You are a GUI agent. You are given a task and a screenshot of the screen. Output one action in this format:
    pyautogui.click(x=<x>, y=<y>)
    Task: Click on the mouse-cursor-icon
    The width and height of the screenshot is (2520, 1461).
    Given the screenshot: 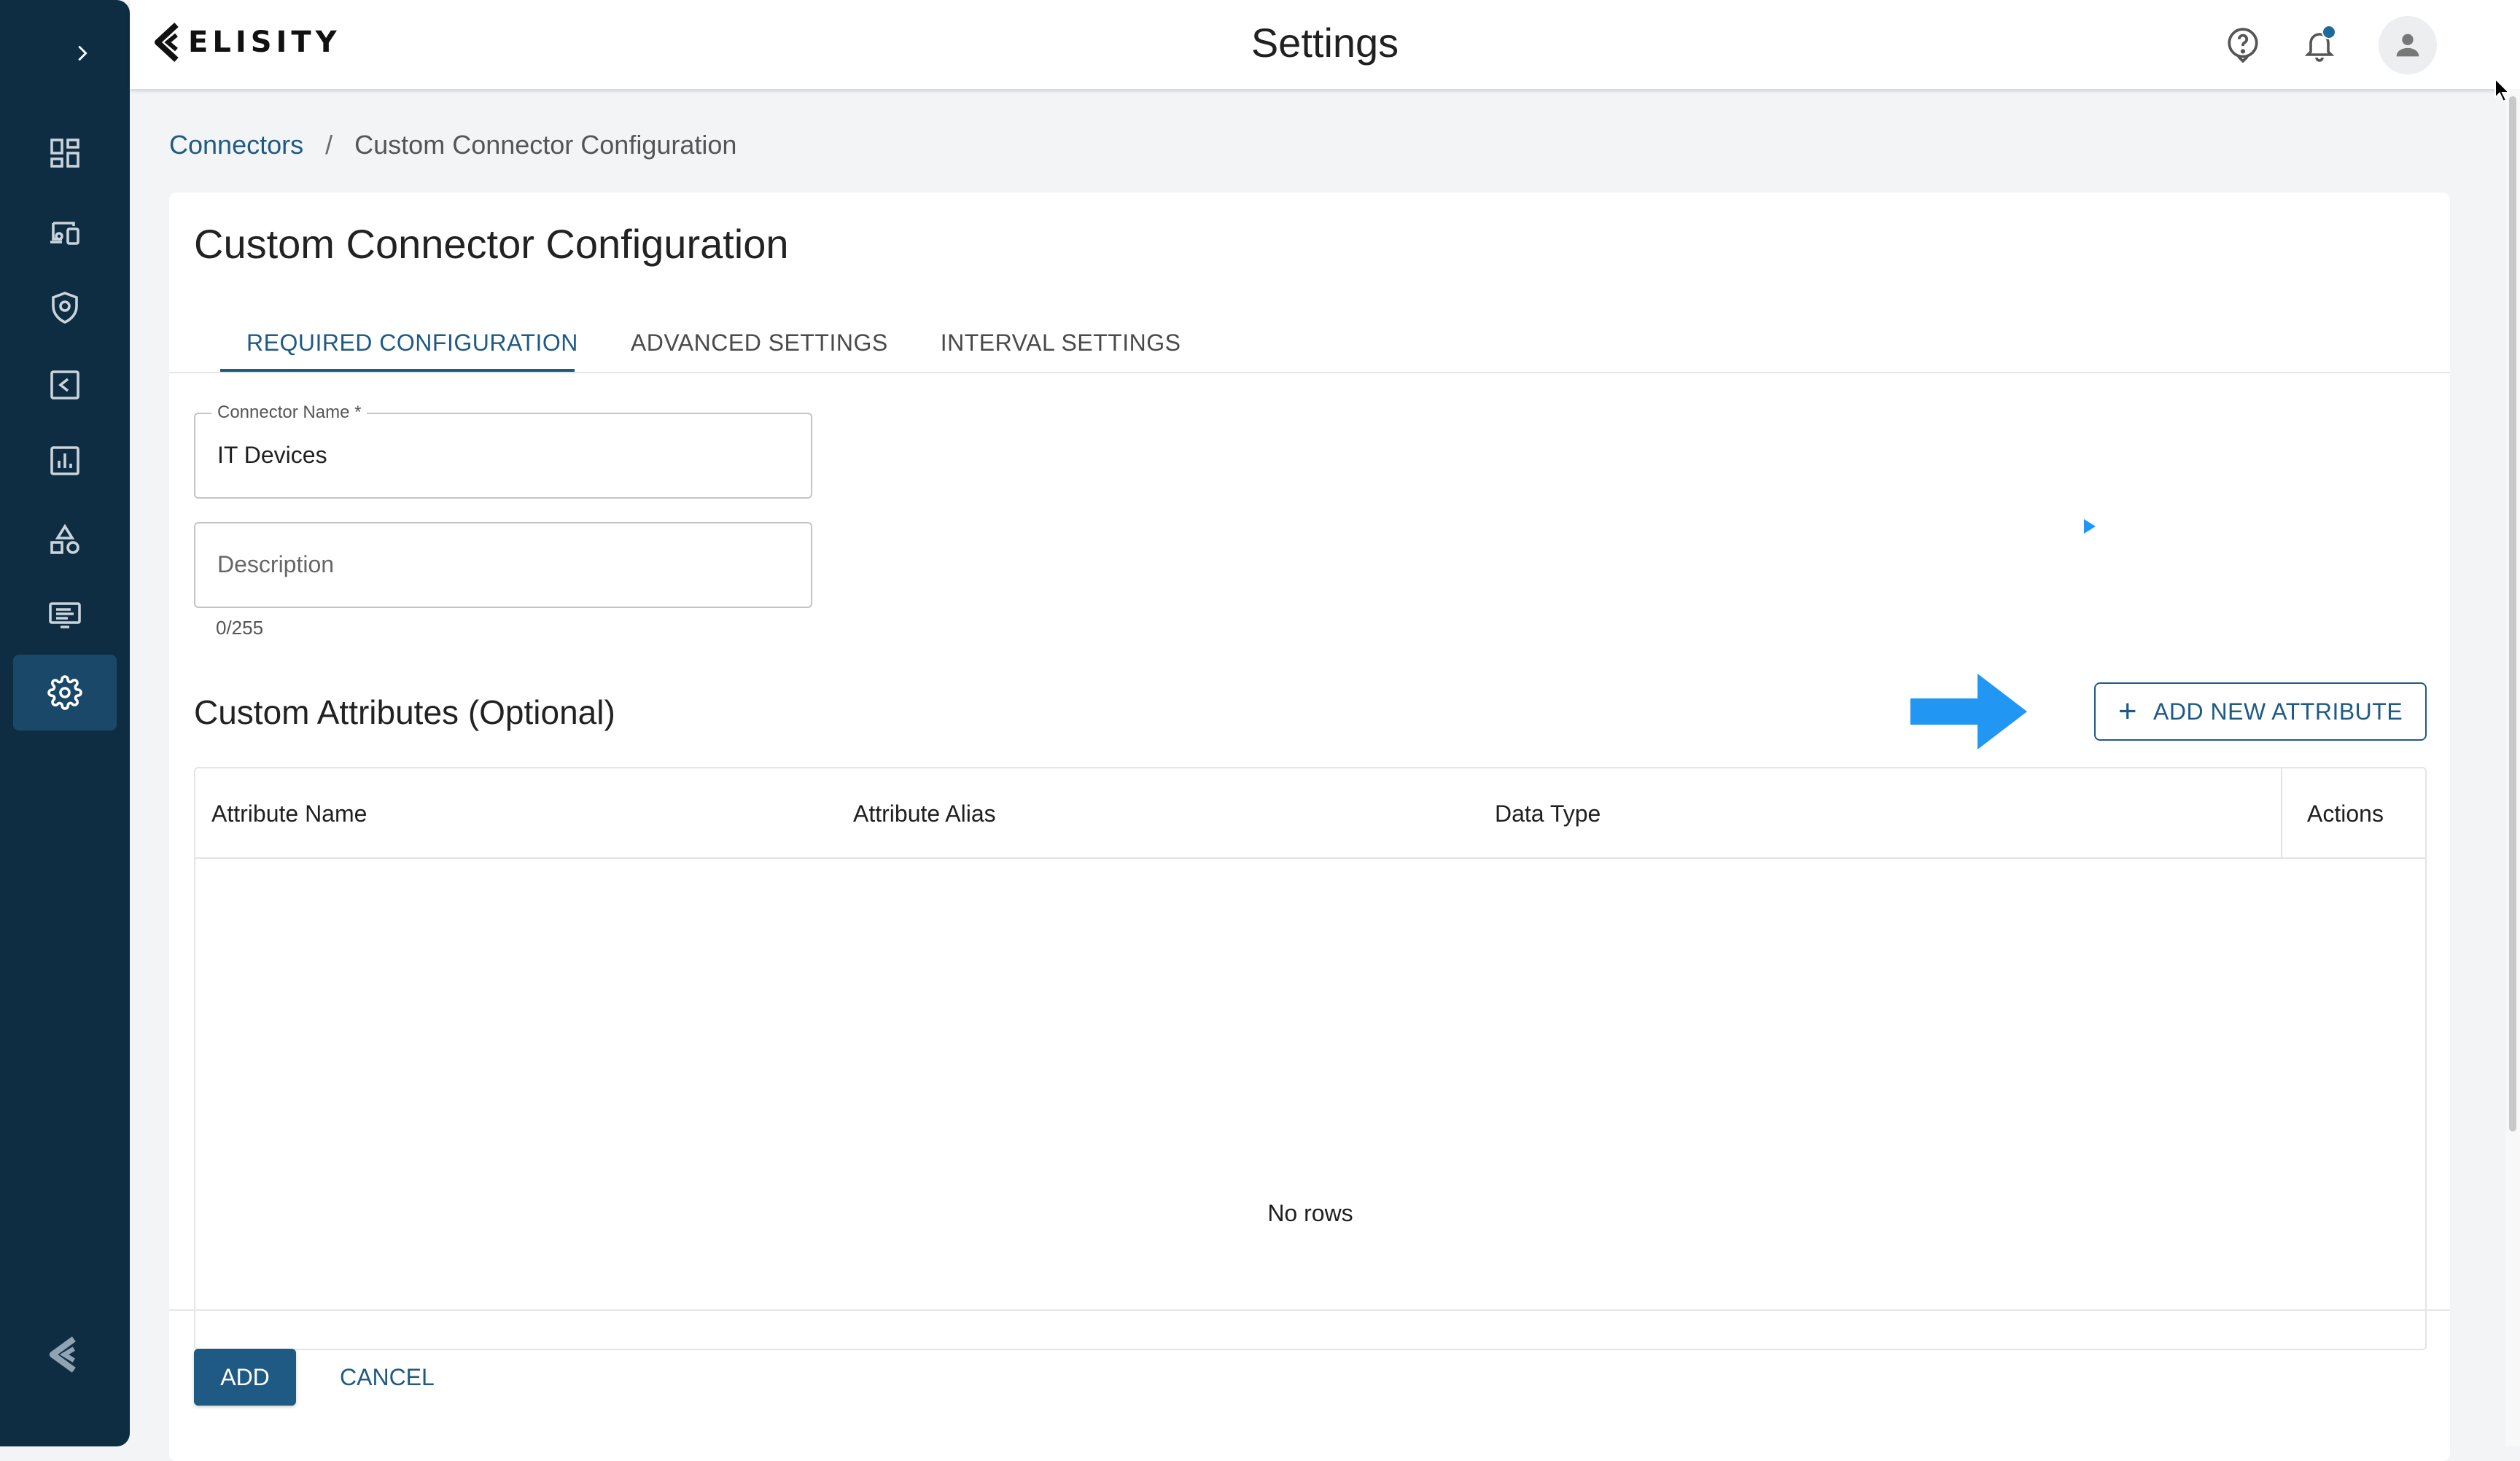 What is the action you would take?
    pyautogui.click(x=2502, y=90)
    